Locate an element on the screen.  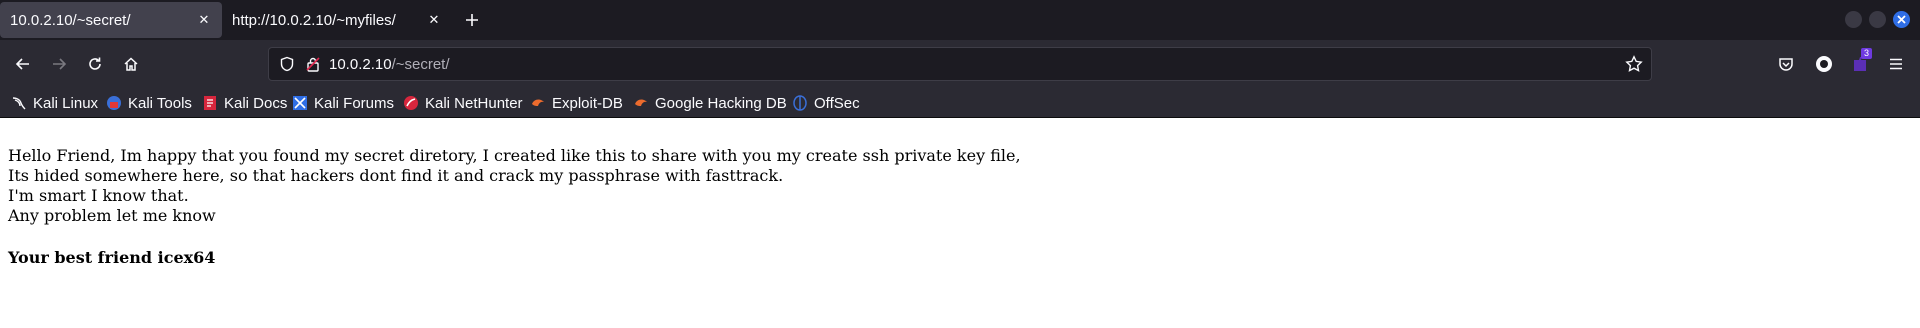
bookmark-kali-docs: Kali Docs is located at coordinates (244, 103).